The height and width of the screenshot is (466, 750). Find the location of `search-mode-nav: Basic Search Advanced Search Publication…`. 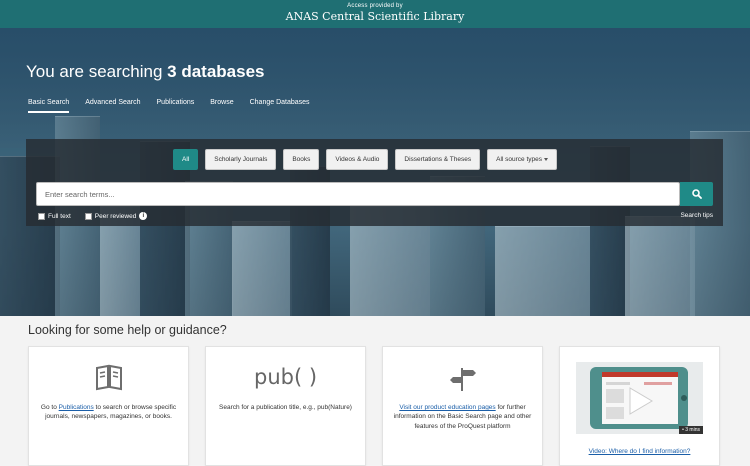

search-mode-nav: Basic Search Advanced Search Publication… is located at coordinates (169, 106).